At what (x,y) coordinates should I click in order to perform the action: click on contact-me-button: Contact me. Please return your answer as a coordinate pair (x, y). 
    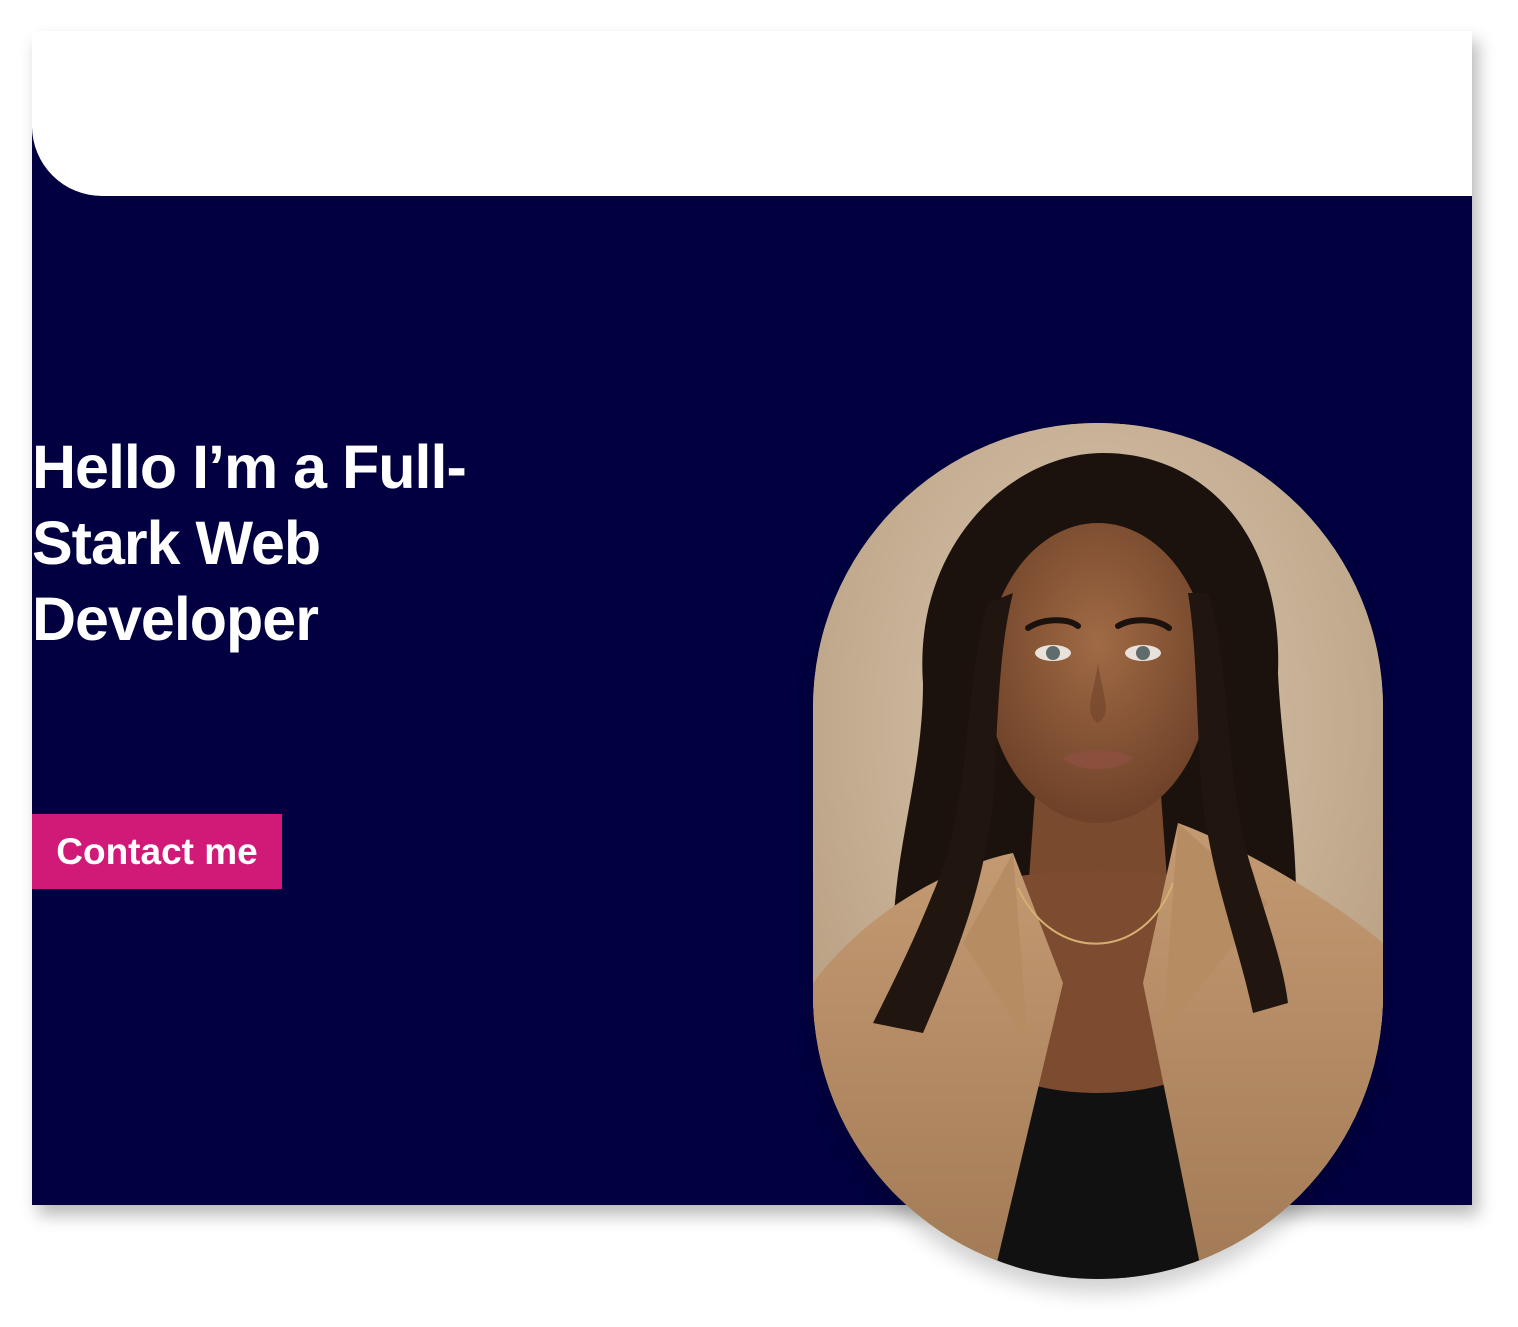
    Looking at the image, I should click on (157, 851).